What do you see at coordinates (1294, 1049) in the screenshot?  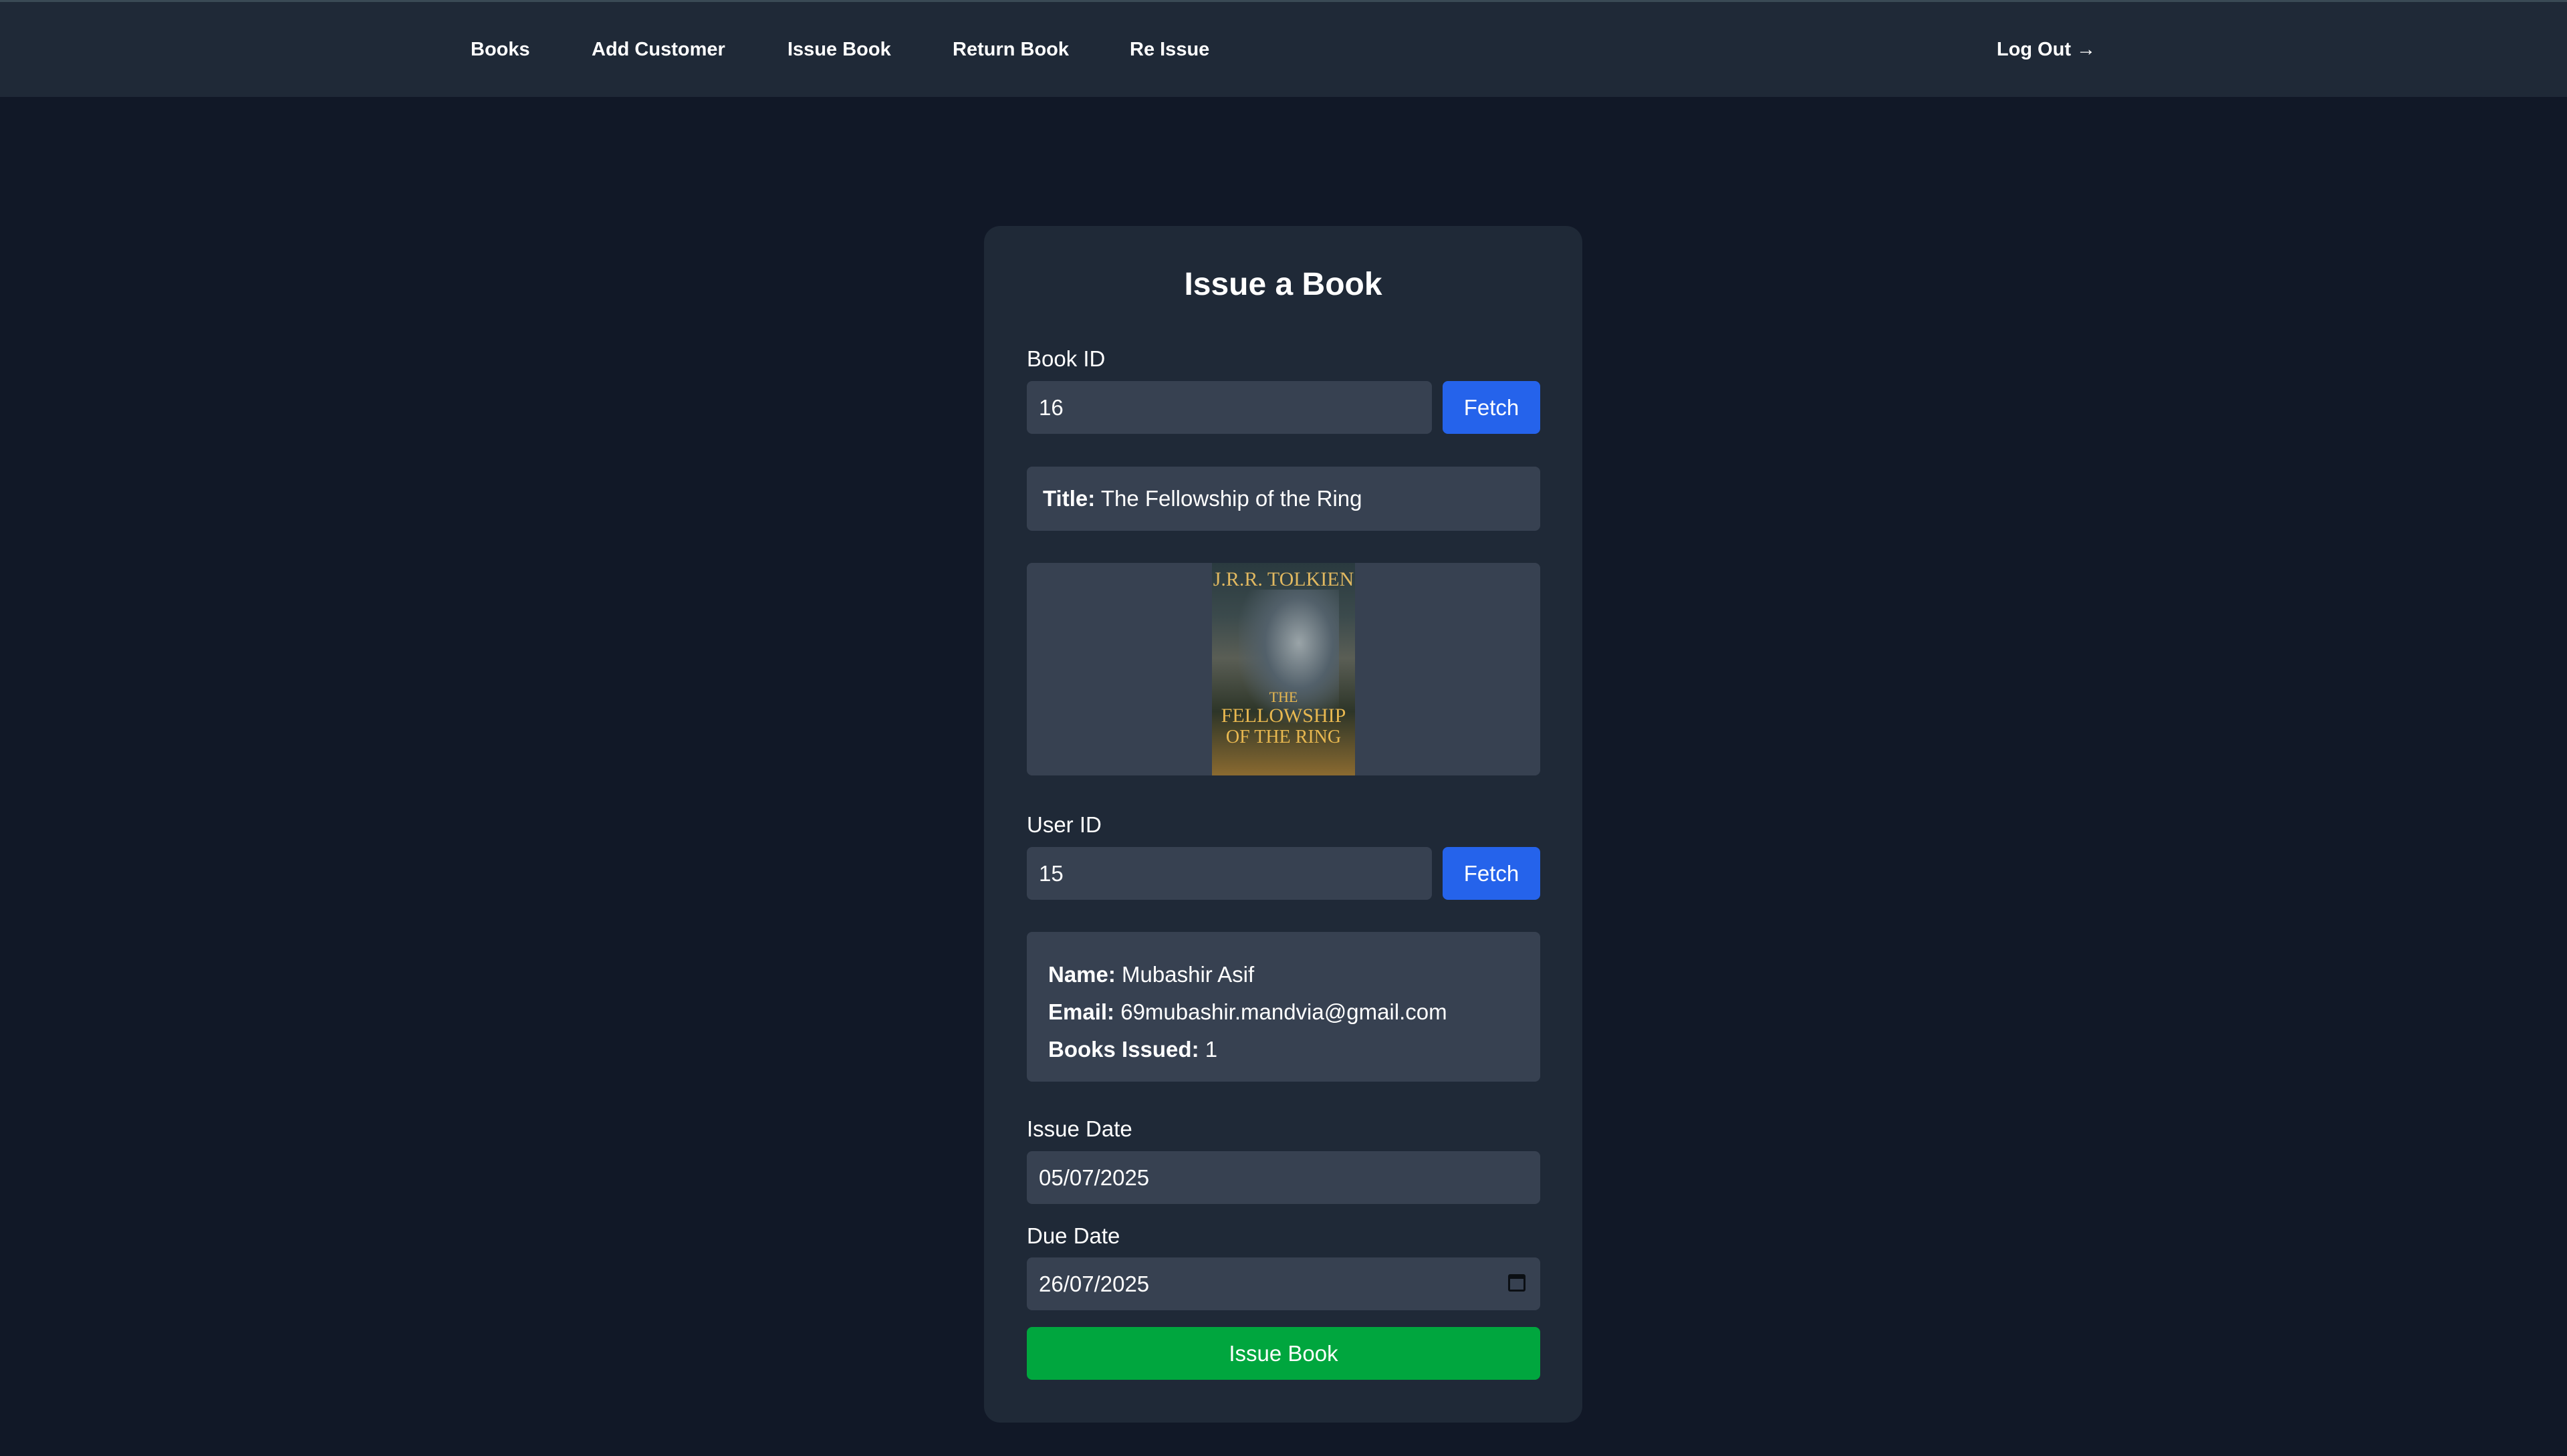 I see `books-issued-row: Books Issued: 1` at bounding box center [1294, 1049].